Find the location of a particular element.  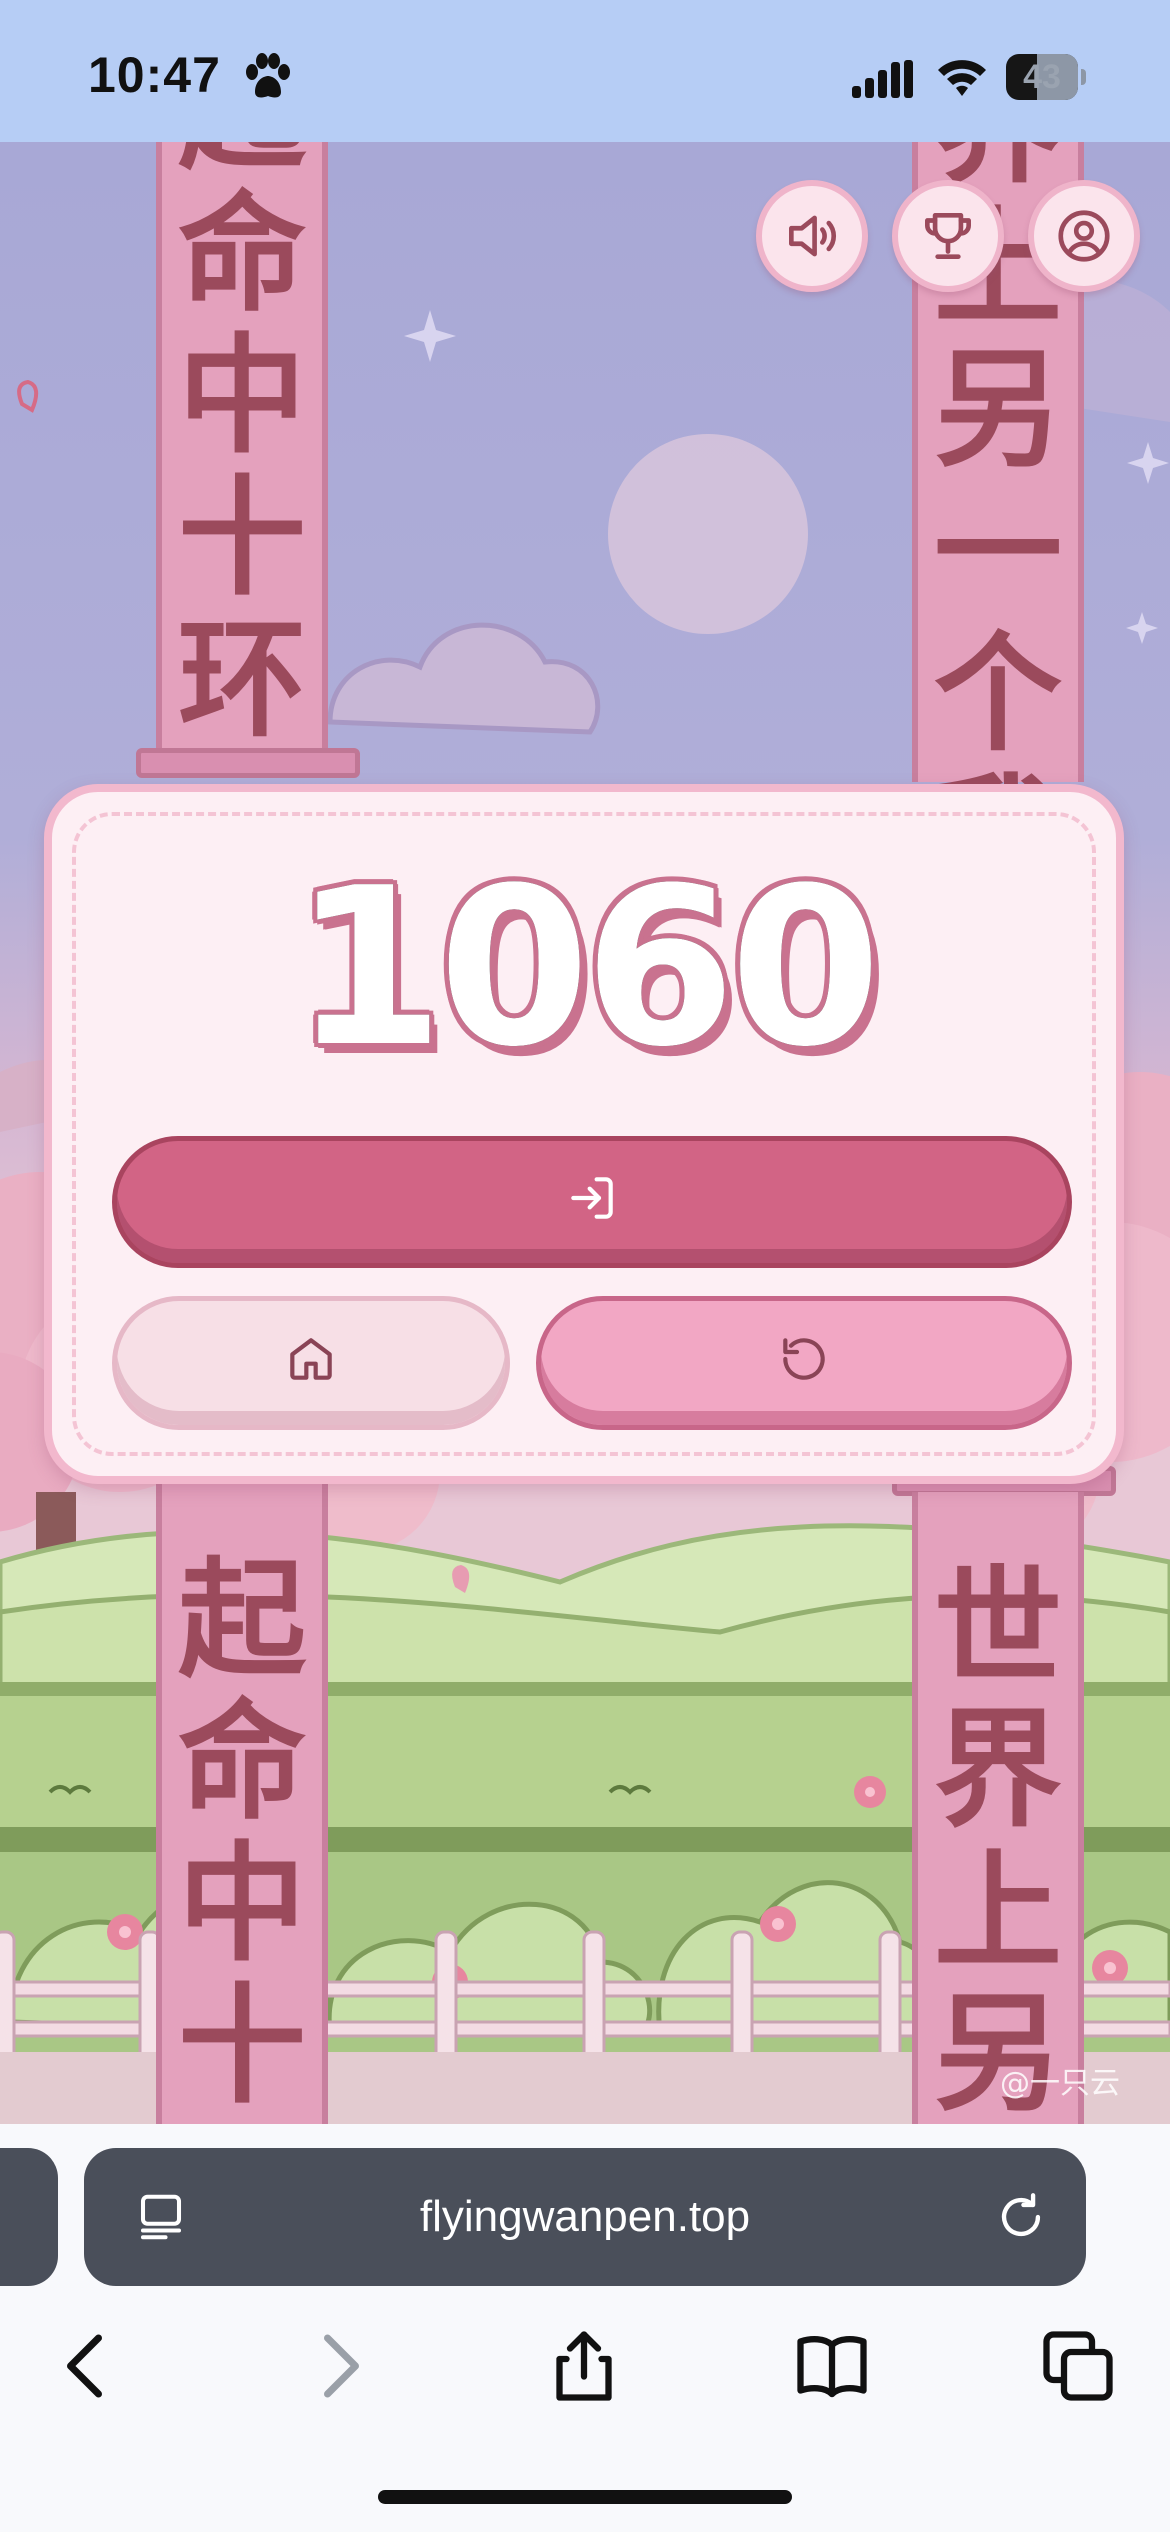

sound-button is located at coordinates (812, 236).